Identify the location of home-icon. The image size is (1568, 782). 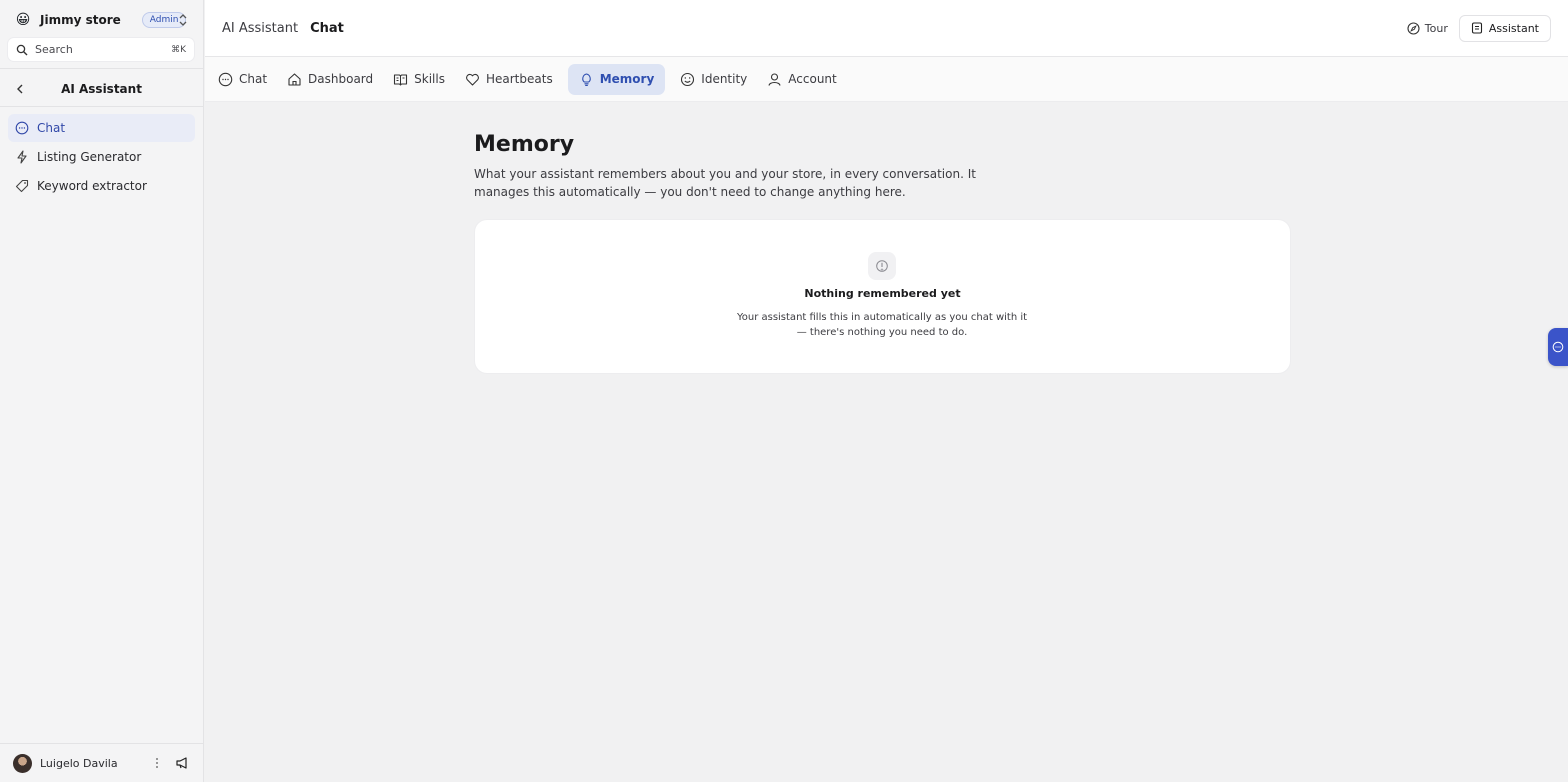
(294, 79).